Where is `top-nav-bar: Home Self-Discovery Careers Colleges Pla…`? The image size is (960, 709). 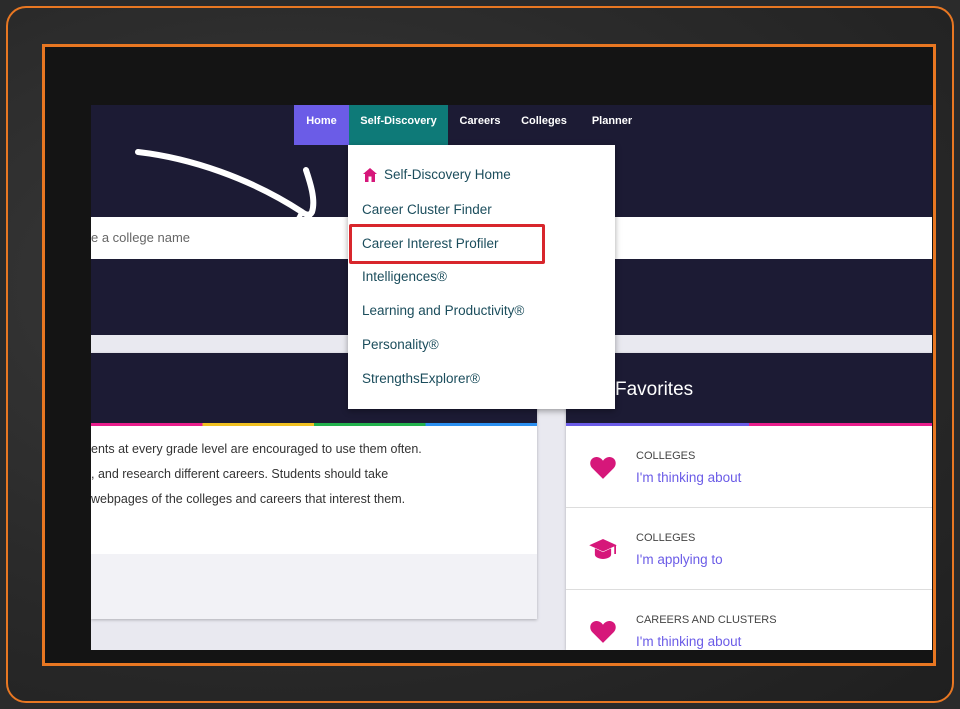 top-nav-bar: Home Self-Discovery Careers Colleges Pla… is located at coordinates (511, 125).